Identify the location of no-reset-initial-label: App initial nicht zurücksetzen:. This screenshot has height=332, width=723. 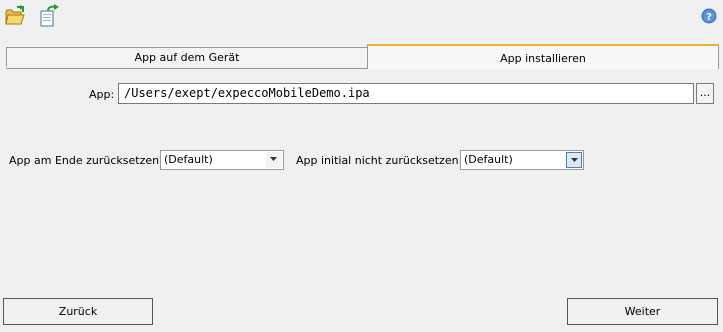
(379, 160).